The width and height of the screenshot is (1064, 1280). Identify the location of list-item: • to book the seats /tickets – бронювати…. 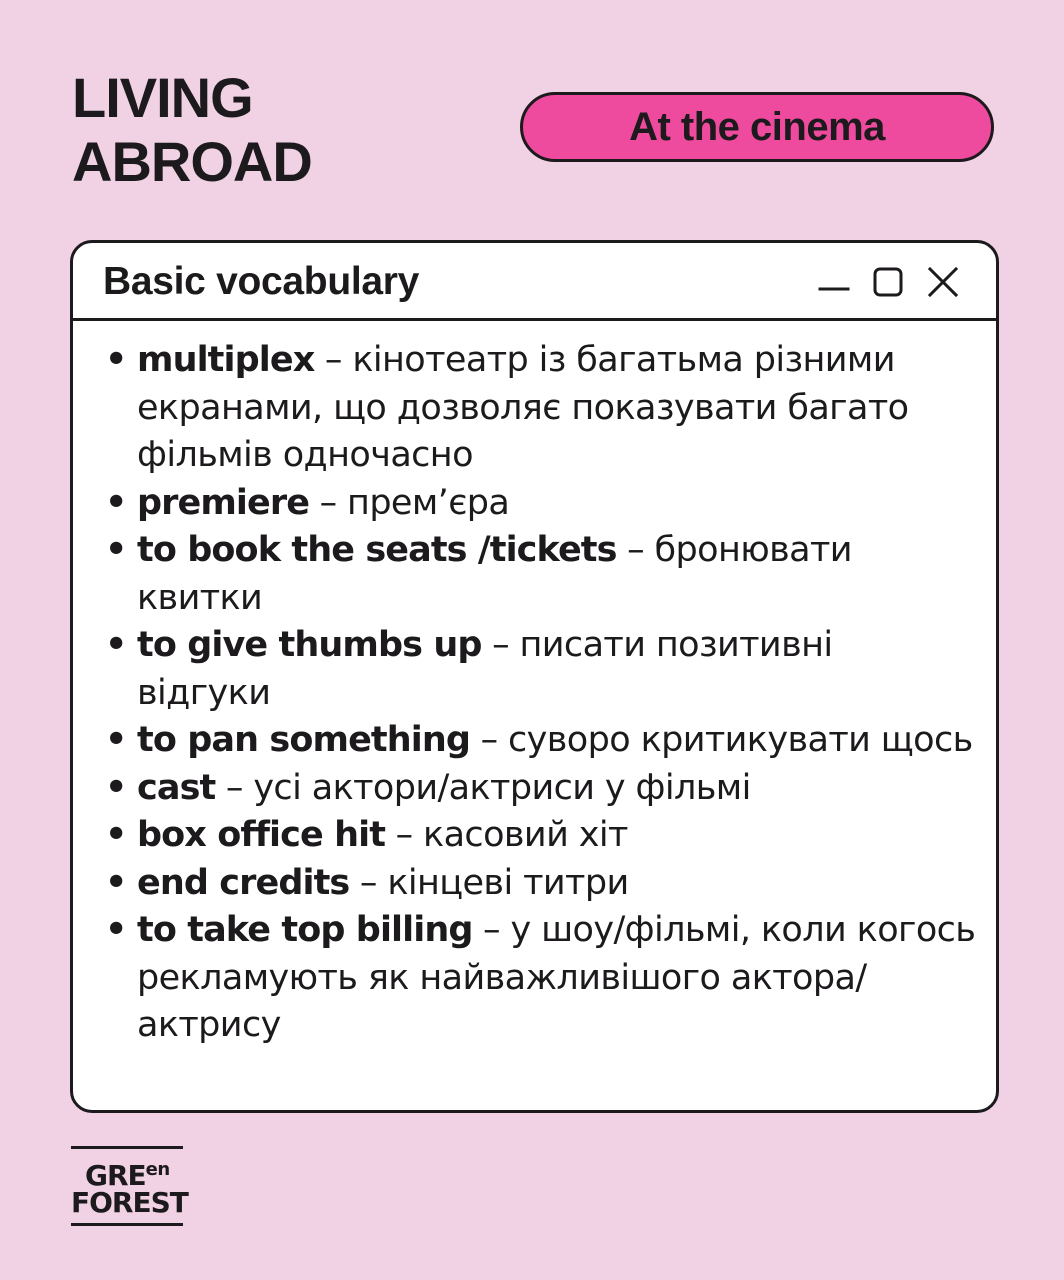
(549, 574).